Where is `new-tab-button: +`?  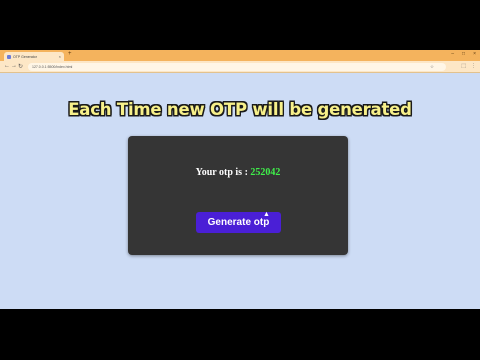
new-tab-button: + is located at coordinates (70, 54).